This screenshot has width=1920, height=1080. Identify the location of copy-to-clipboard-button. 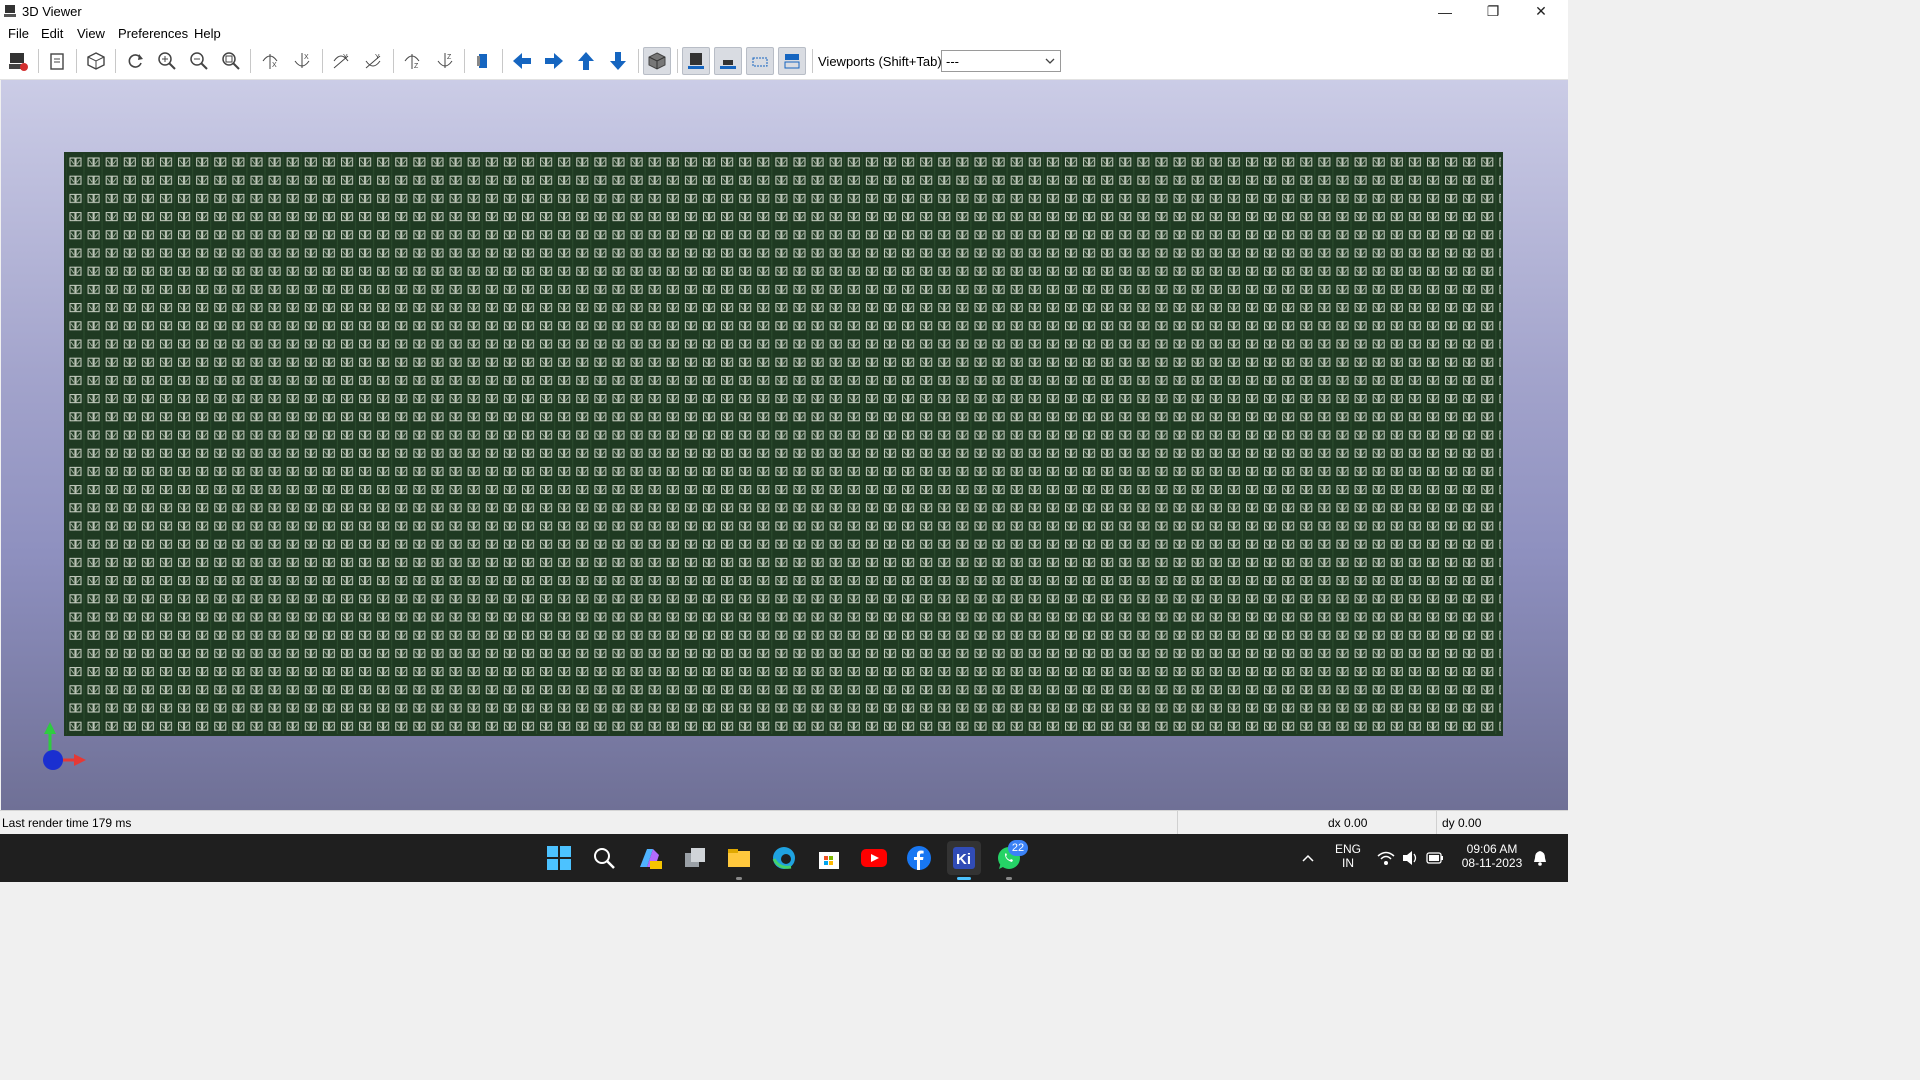
(57, 61).